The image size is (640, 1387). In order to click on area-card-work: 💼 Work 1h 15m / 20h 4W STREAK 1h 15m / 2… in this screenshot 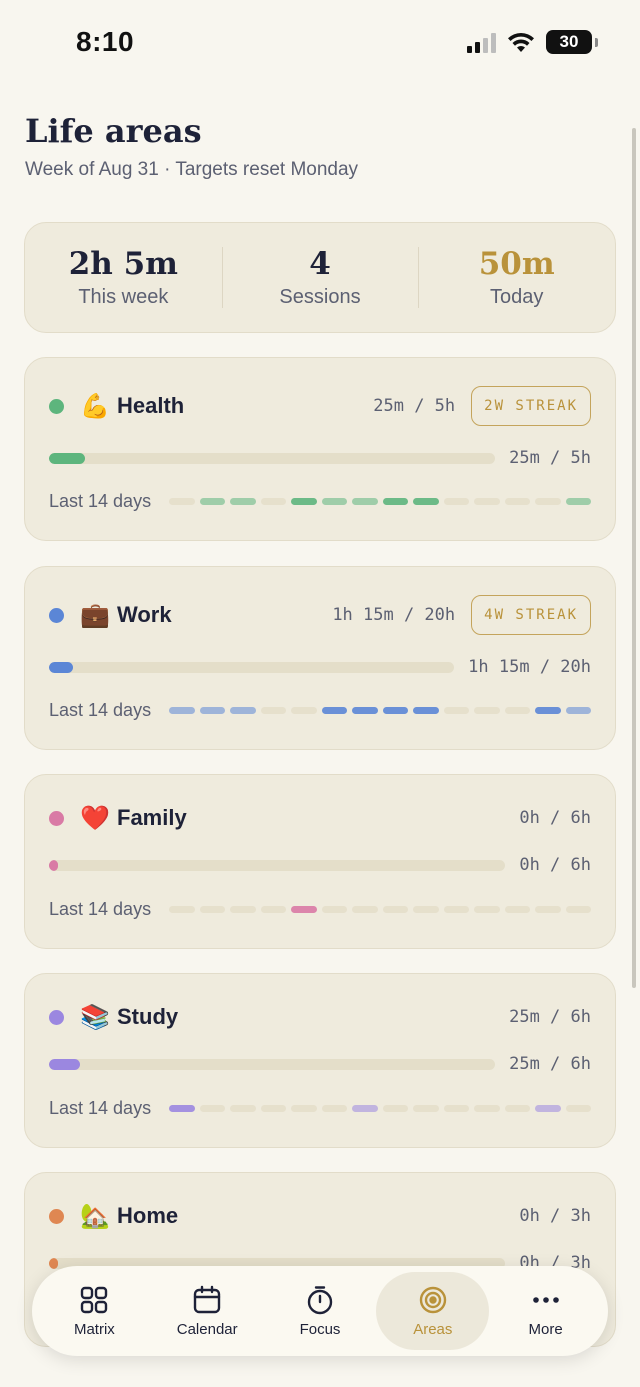, I will do `click(320, 658)`.